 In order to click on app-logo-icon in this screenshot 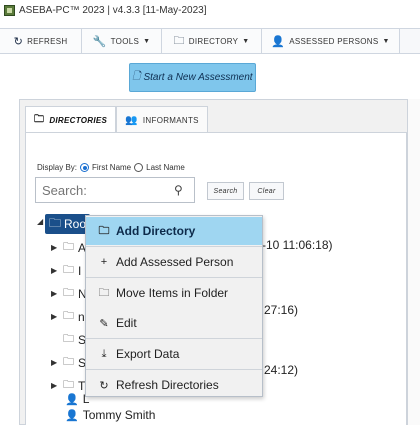, I will do `click(9, 10)`.